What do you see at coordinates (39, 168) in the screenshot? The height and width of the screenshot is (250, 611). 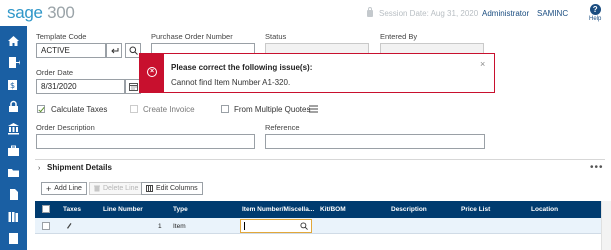 I see `chevron-right-icon: ›` at bounding box center [39, 168].